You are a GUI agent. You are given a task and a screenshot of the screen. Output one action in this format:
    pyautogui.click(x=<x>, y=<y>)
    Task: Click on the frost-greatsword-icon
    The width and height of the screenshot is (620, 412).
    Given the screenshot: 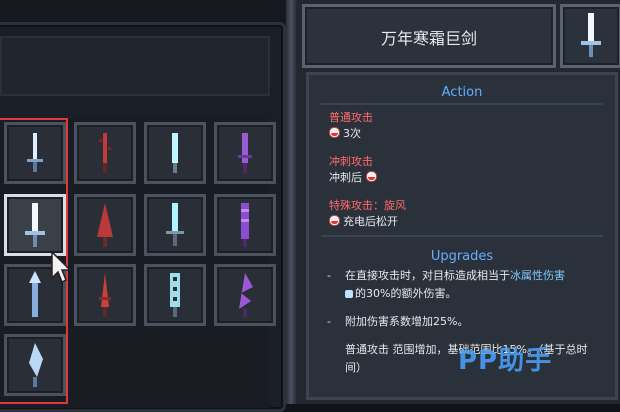 What is the action you would take?
    pyautogui.click(x=591, y=35)
    